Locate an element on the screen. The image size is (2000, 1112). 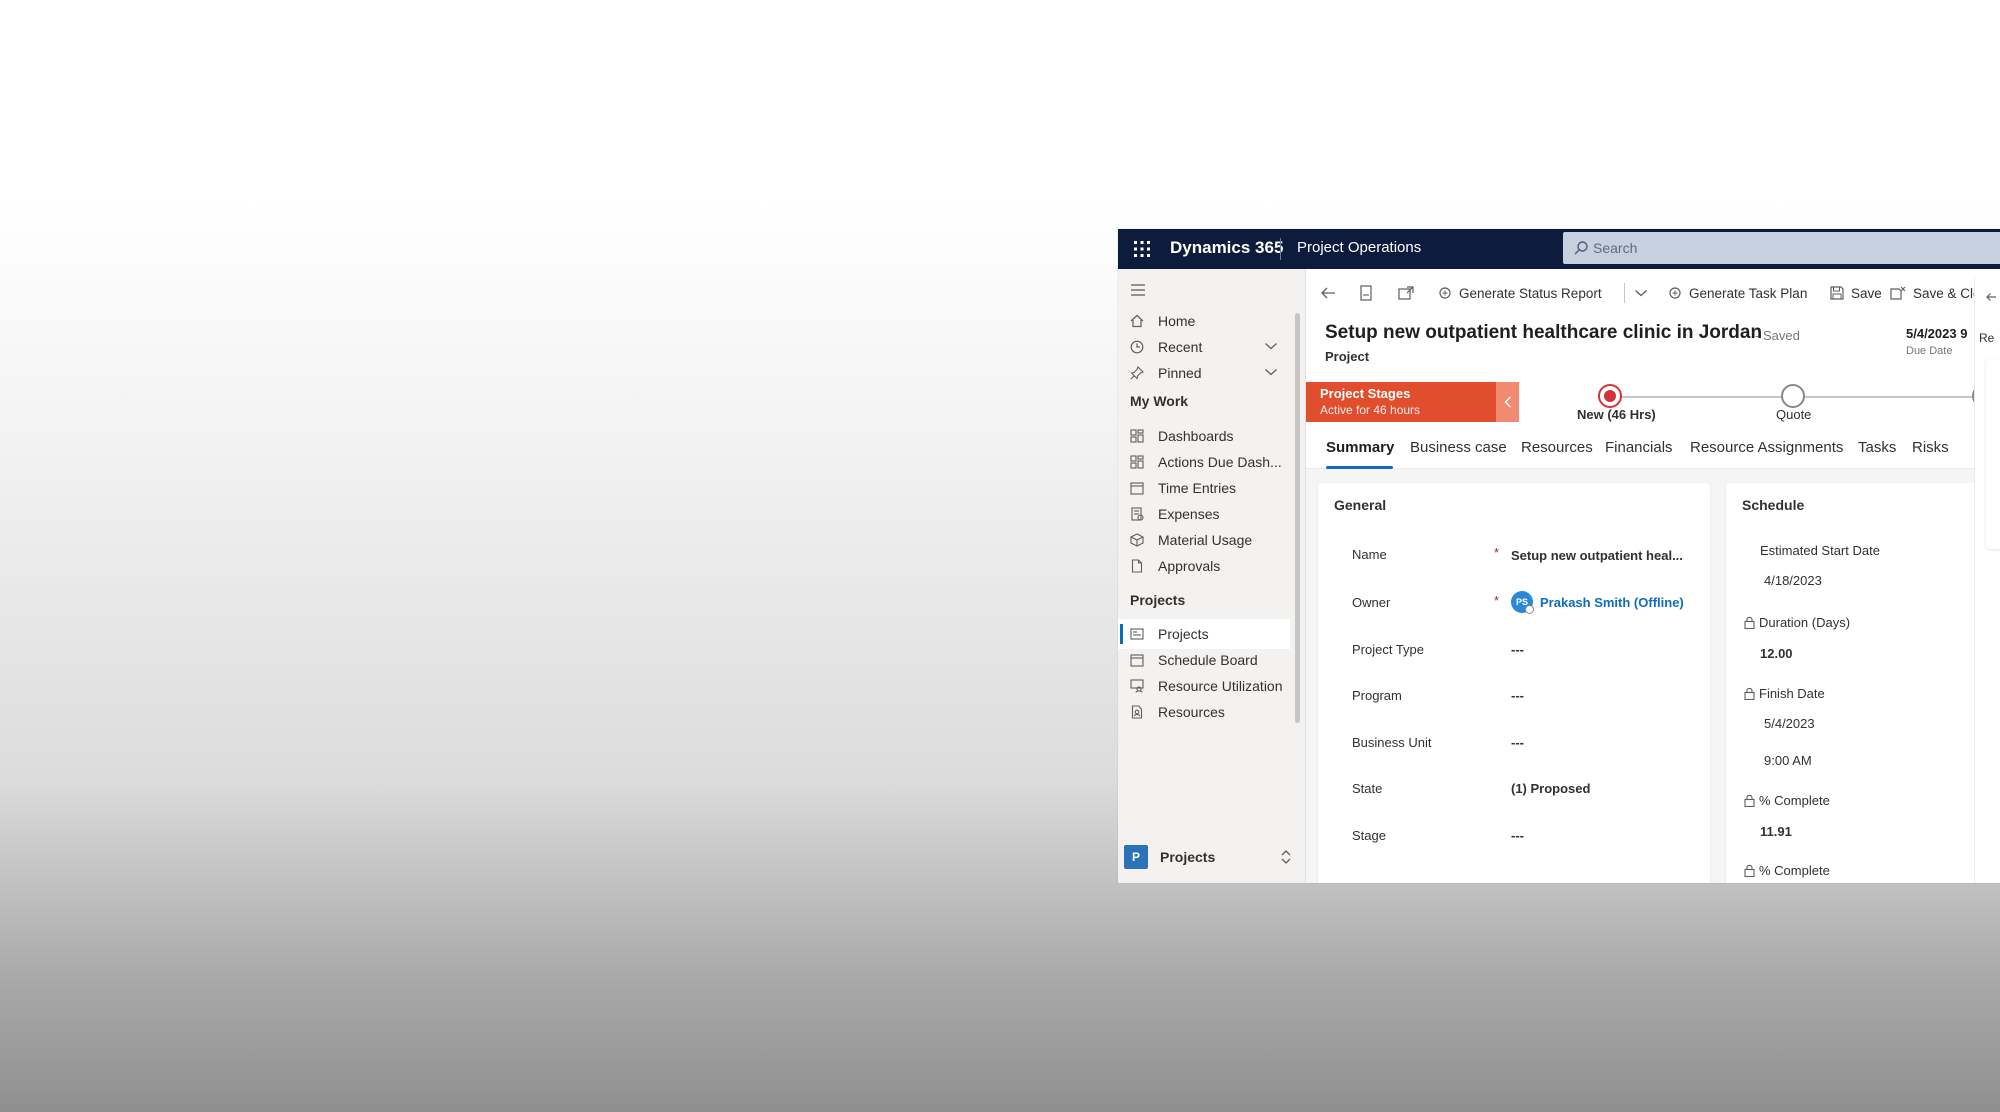
stage-label-quote: Quote is located at coordinates (1793, 414).